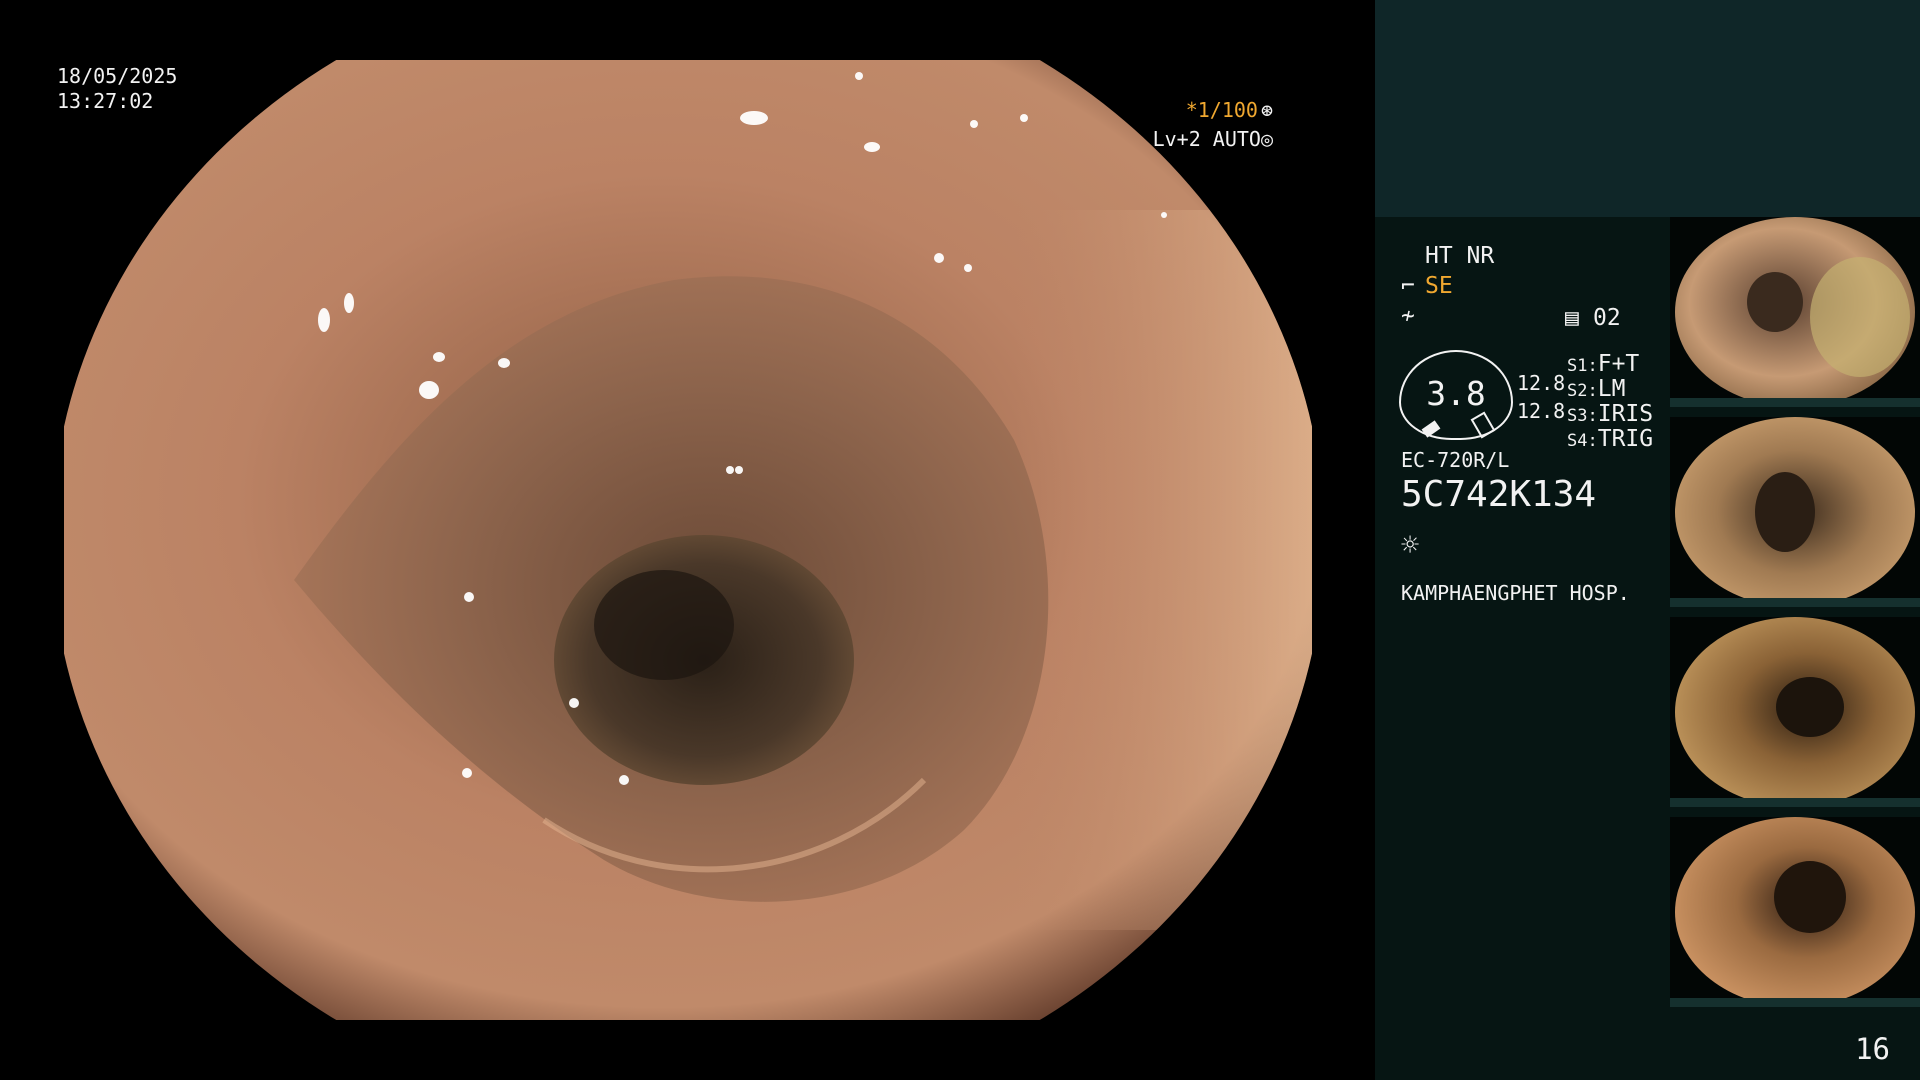 The width and height of the screenshot is (1920, 1080). I want to click on date-text: 18/05/2025, so click(117, 76).